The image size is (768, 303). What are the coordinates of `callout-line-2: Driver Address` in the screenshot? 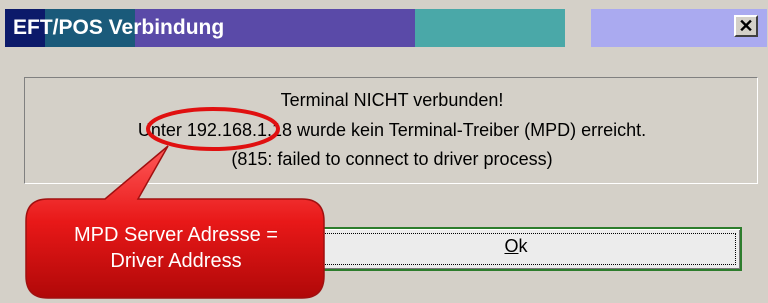 It's located at (176, 261).